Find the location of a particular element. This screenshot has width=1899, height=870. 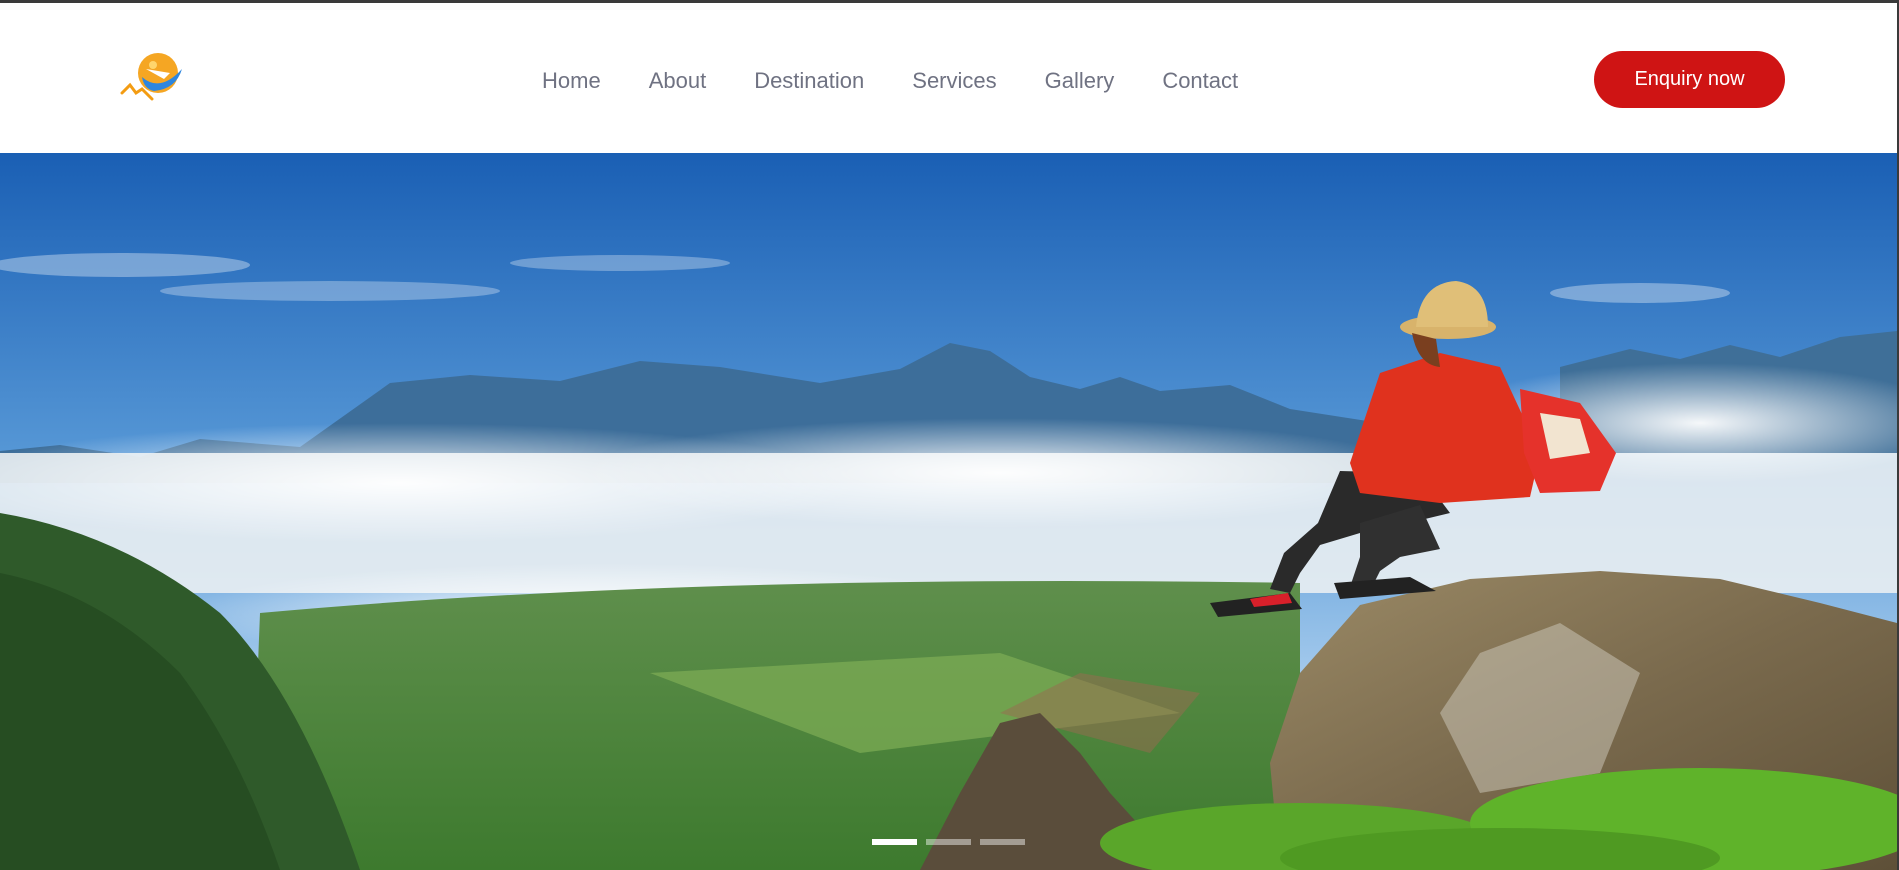

slider-dots is located at coordinates (948, 842).